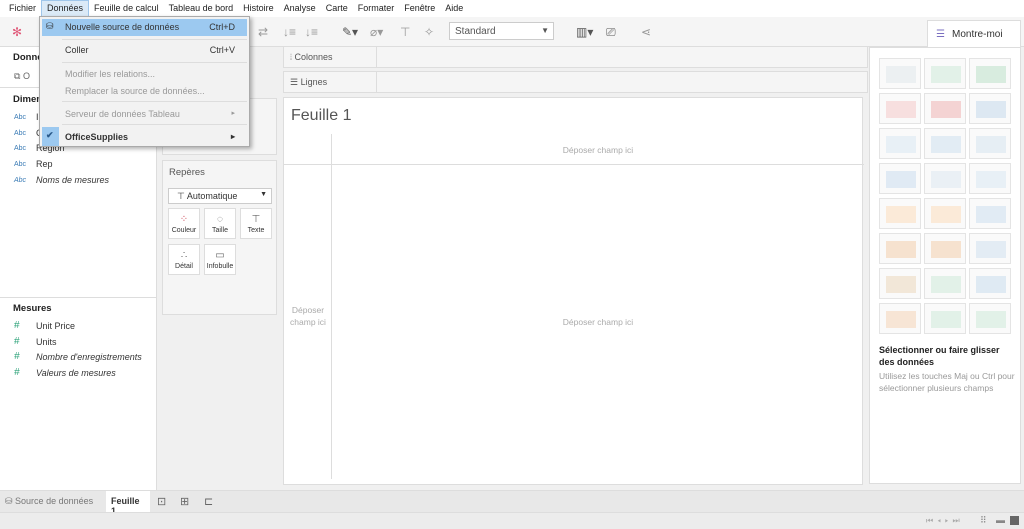  I want to click on tabs-view-icon, so click(1014, 520).